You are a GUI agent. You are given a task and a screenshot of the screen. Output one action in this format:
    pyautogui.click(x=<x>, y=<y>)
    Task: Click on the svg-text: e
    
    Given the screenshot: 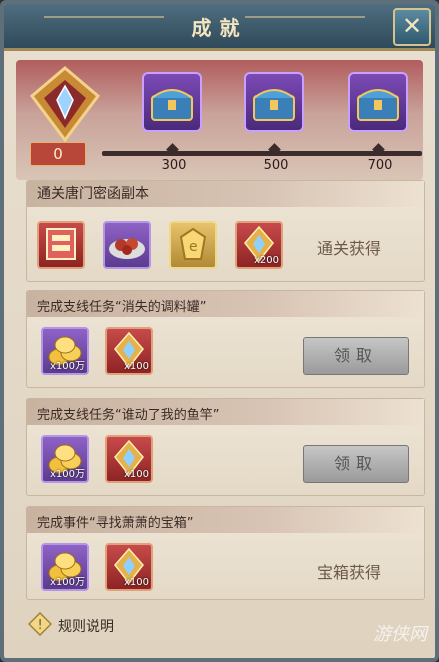 What is the action you would take?
    pyautogui.click(x=193, y=247)
    